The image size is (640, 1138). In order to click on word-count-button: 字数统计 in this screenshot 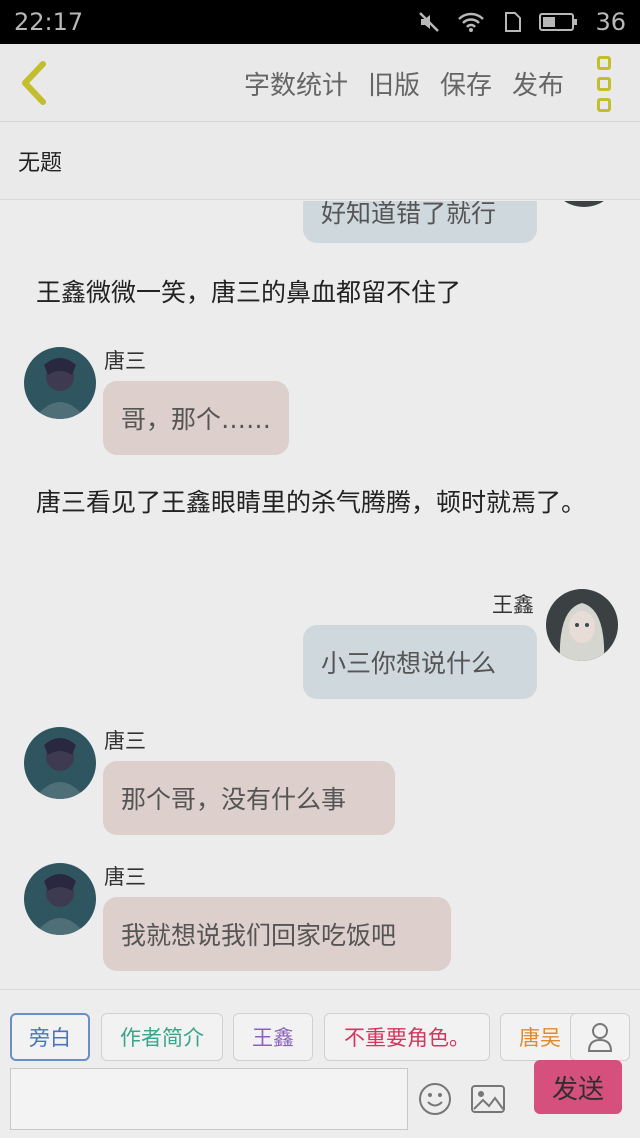, I will do `click(296, 83)`.